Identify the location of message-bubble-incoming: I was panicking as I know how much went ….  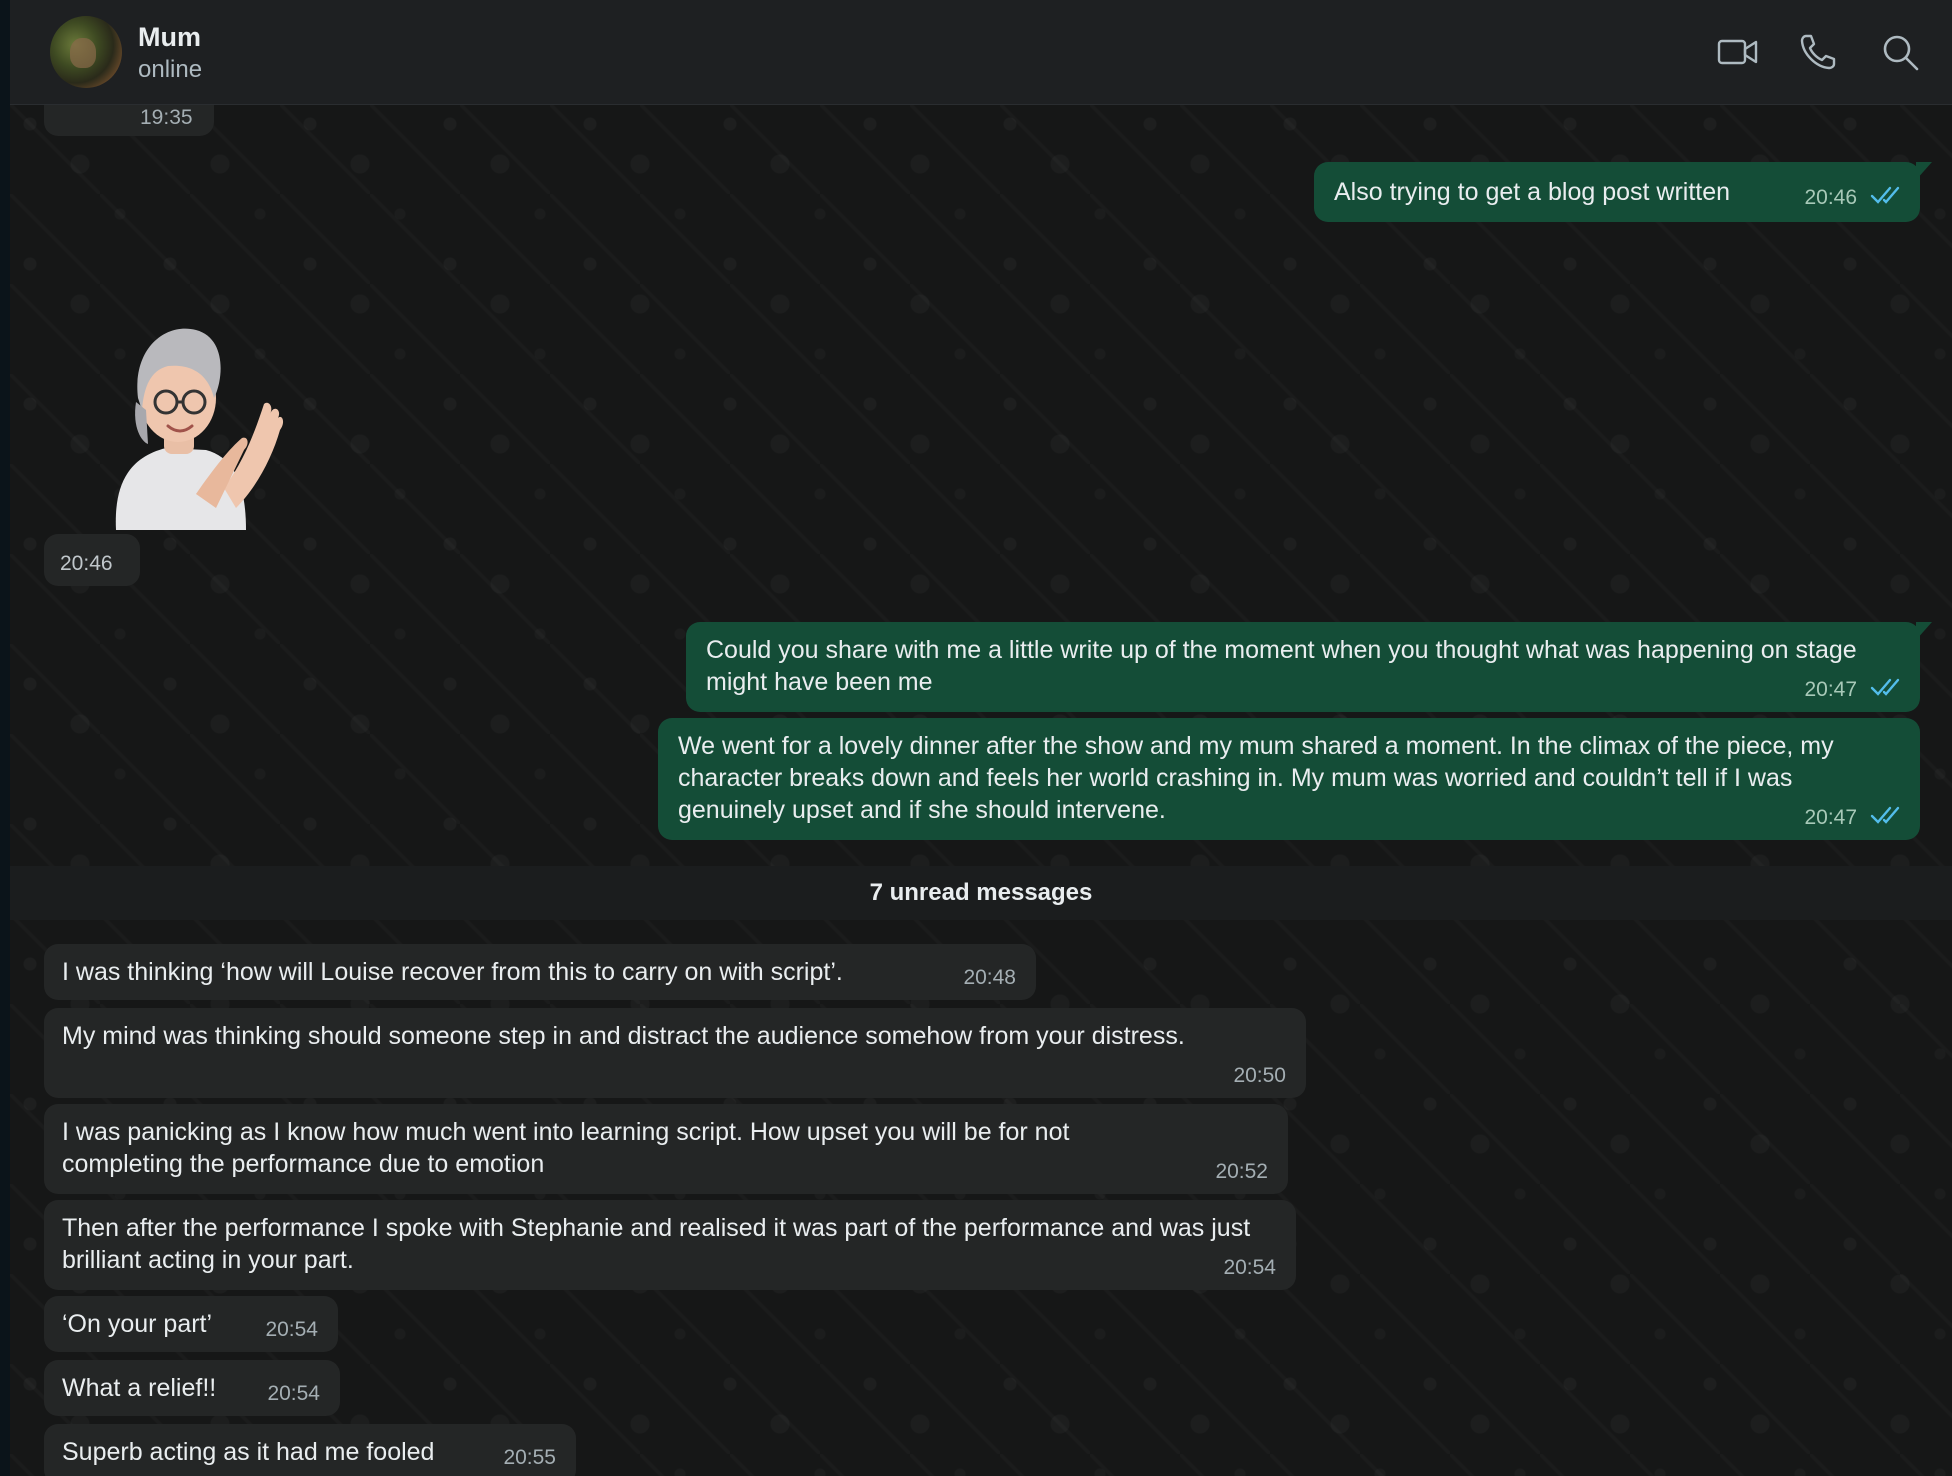
(666, 1149).